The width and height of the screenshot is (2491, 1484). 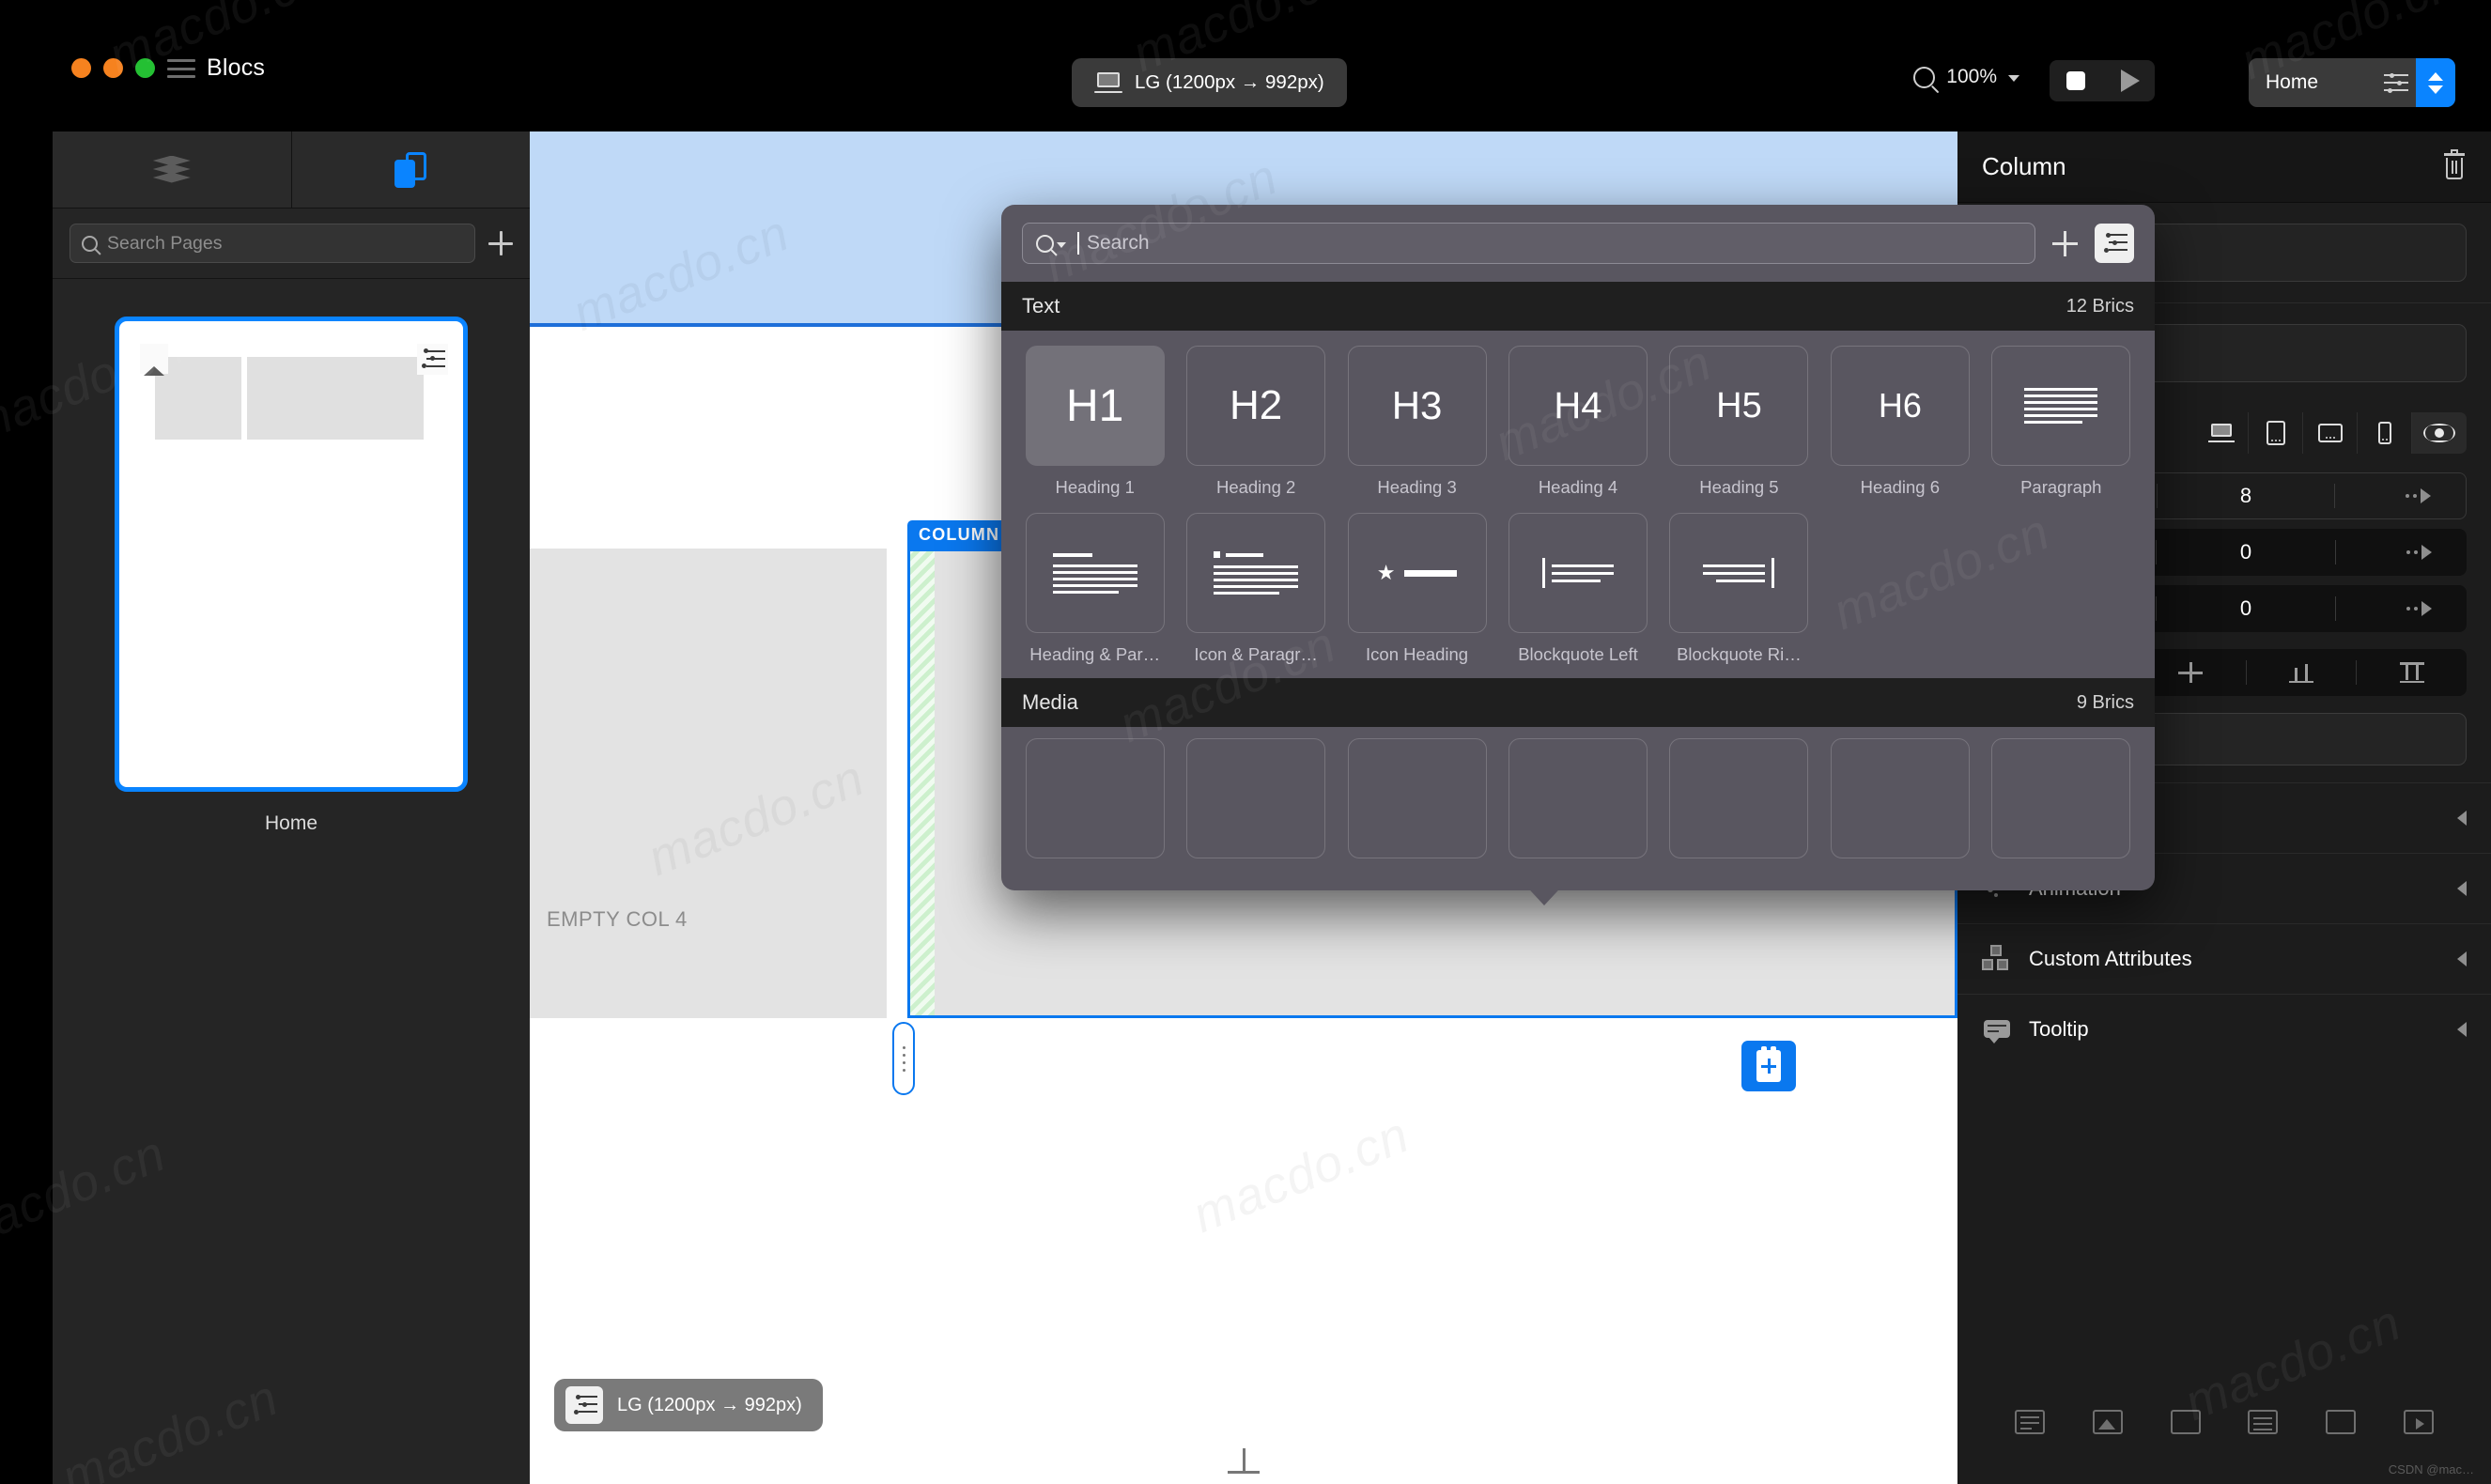 What do you see at coordinates (2105, 702) in the screenshot?
I see `section-count: 9 Brics` at bounding box center [2105, 702].